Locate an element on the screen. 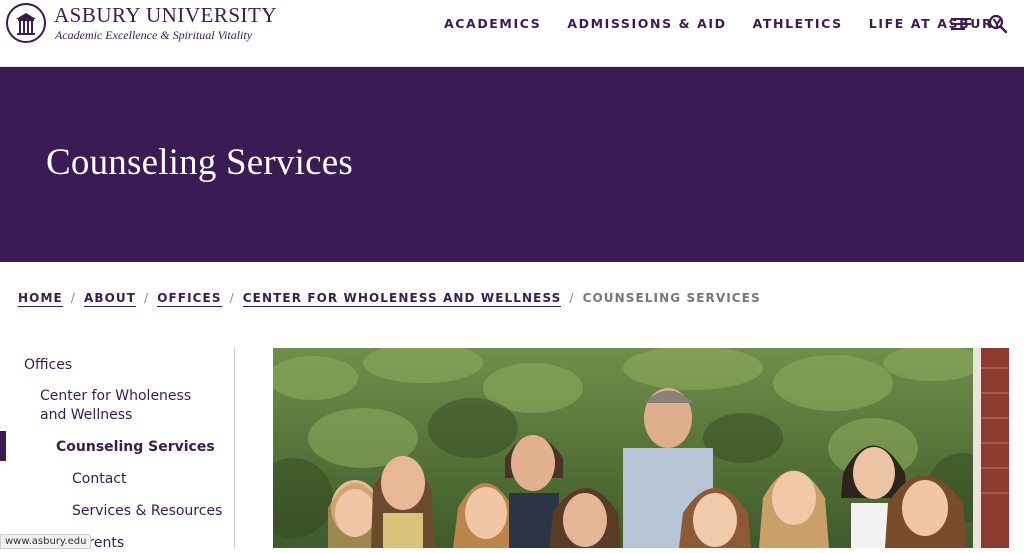  page-title: Counseling Services is located at coordinates (199, 162).